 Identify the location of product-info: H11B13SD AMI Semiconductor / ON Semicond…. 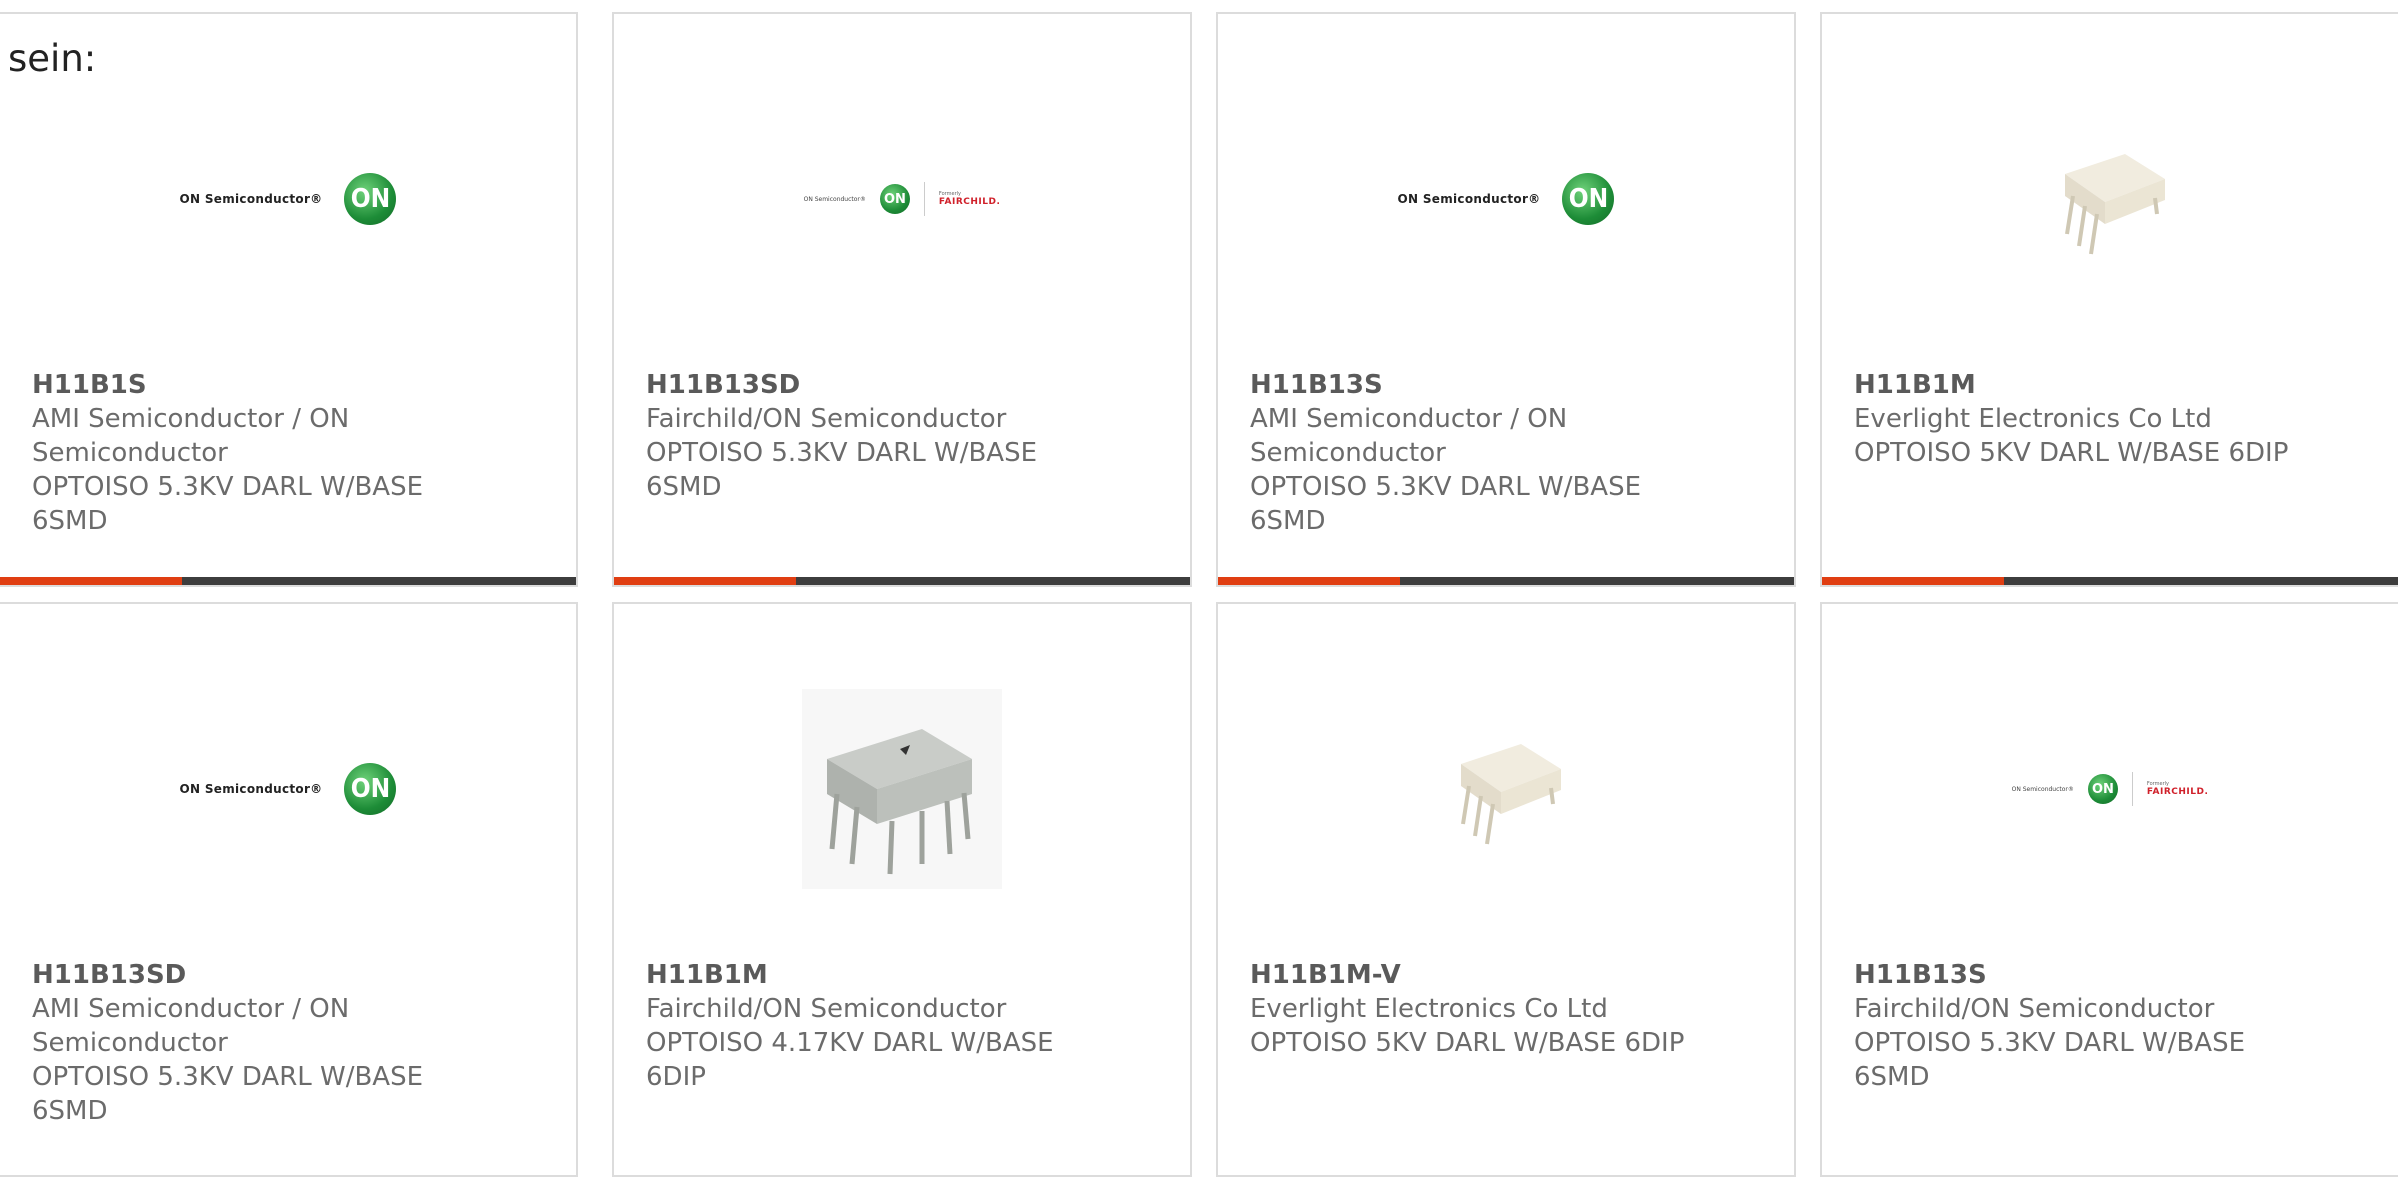
(267, 1043).